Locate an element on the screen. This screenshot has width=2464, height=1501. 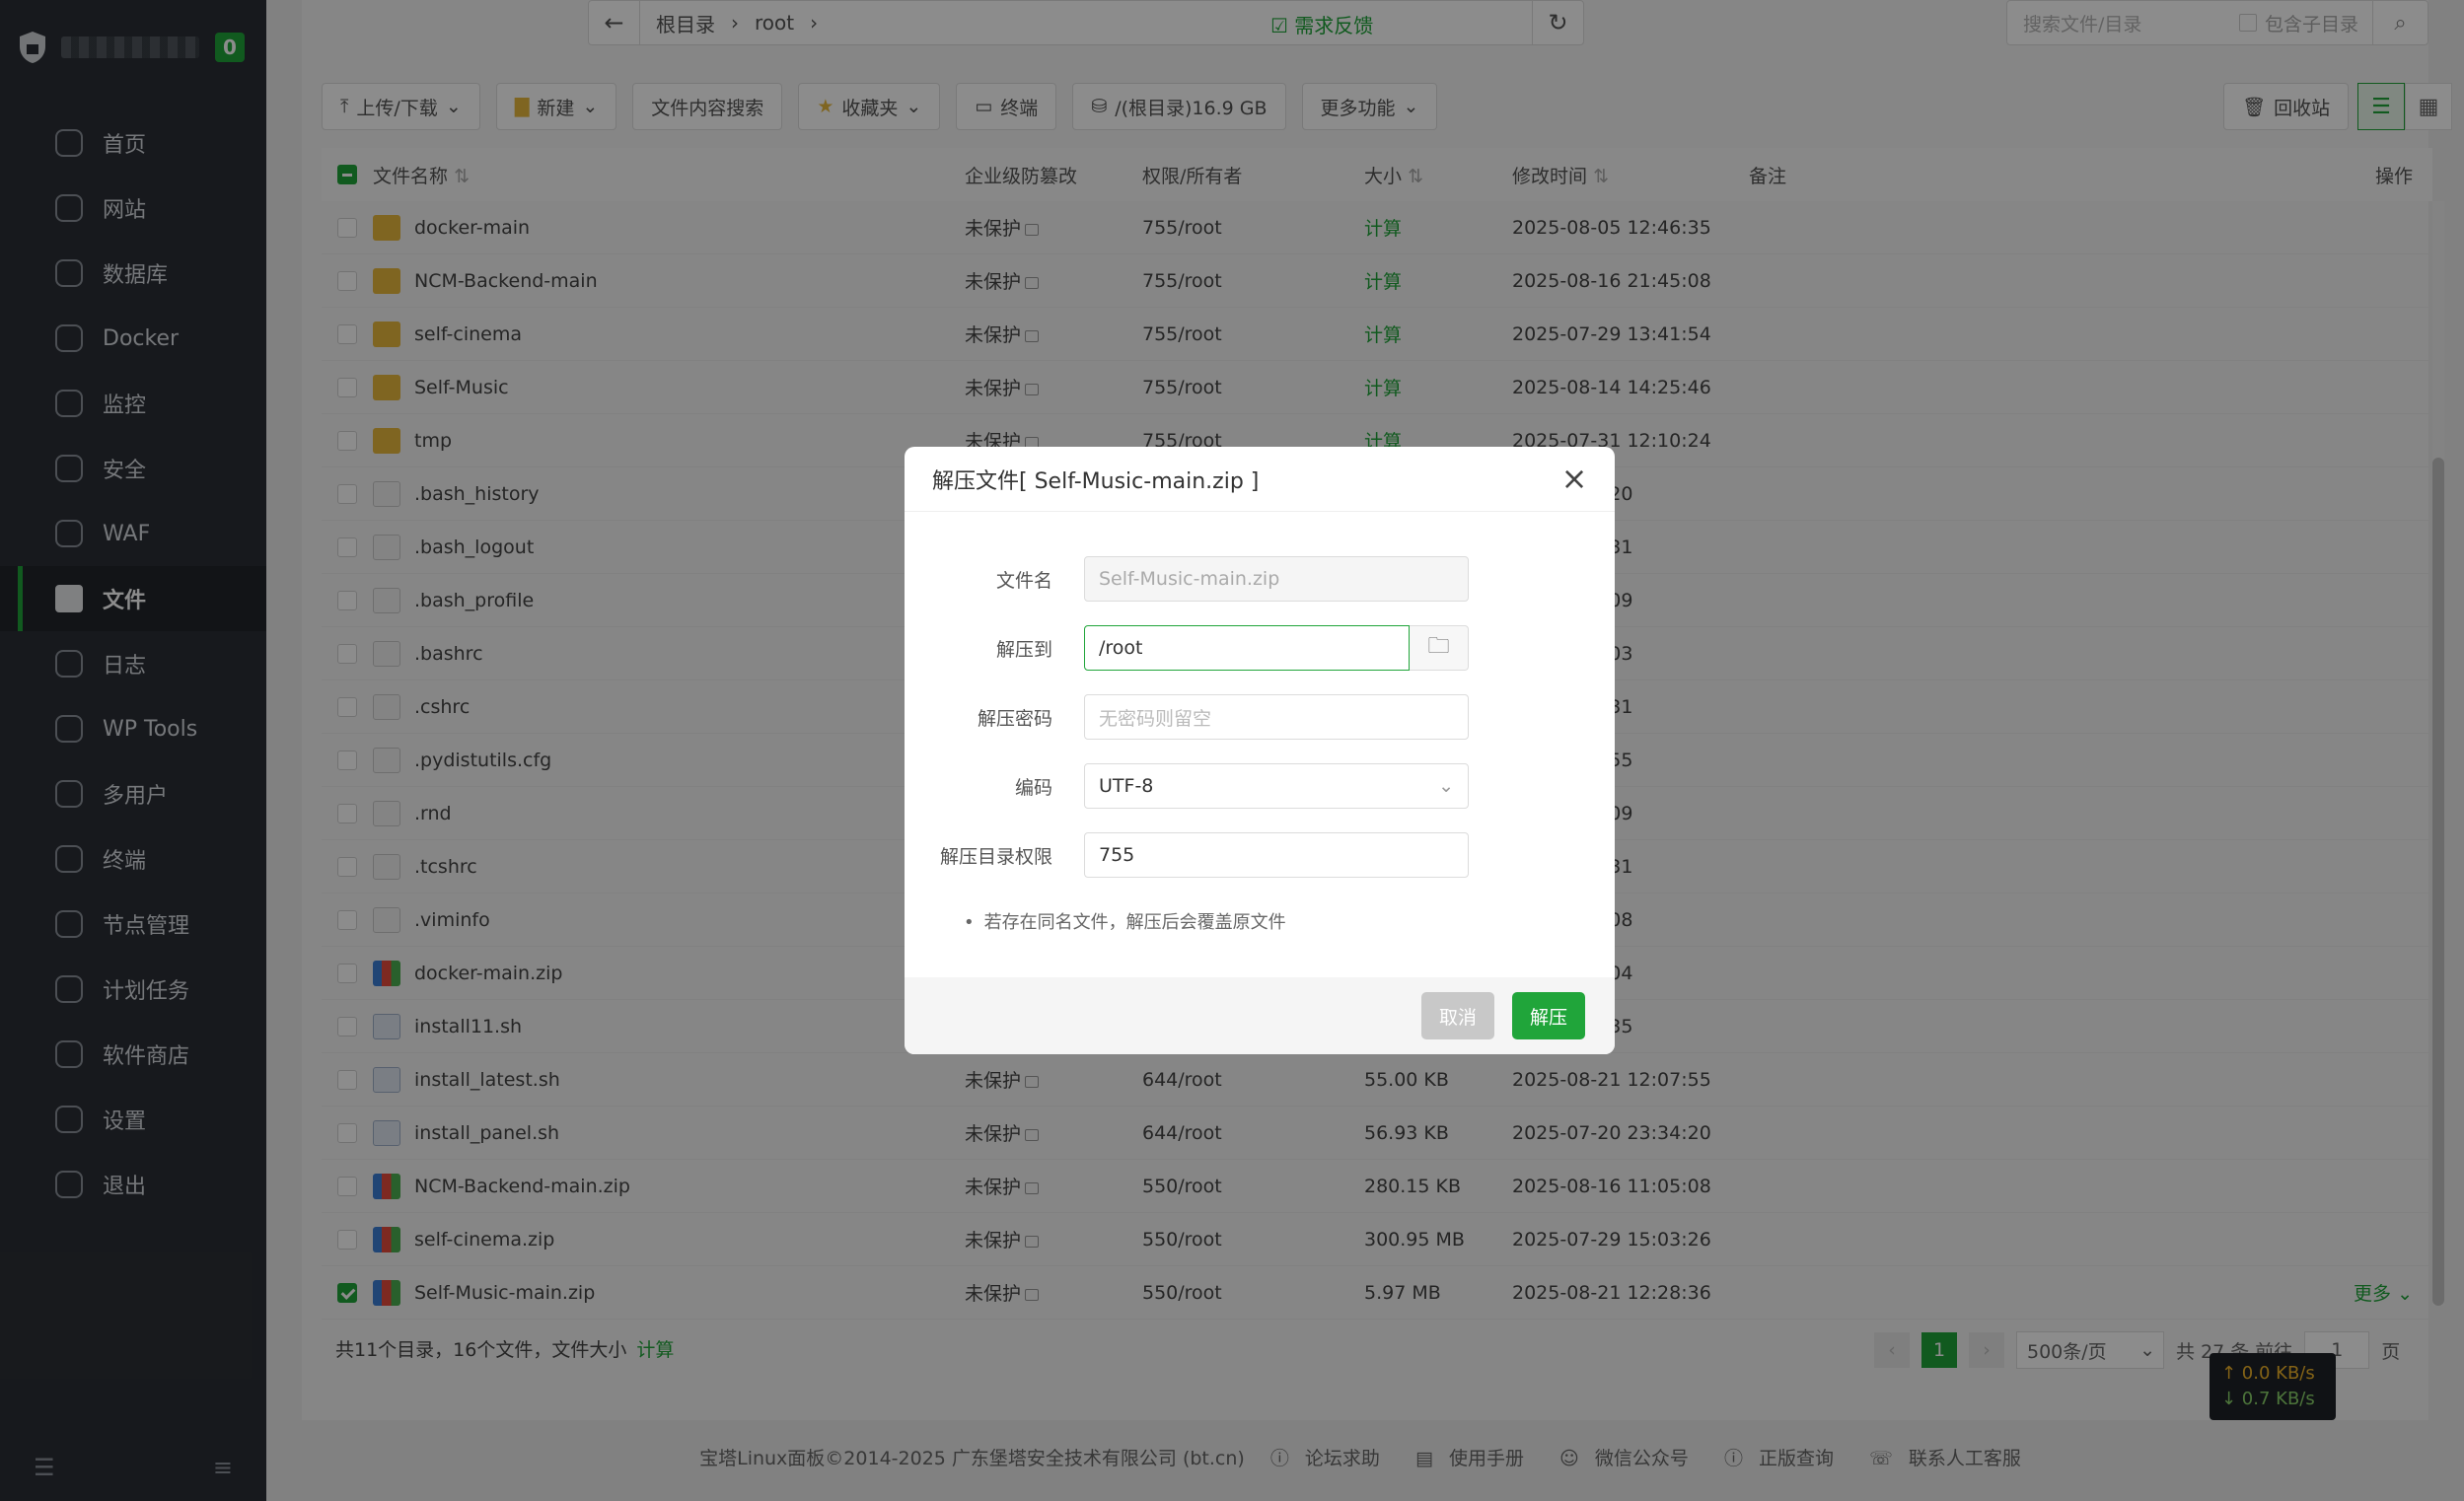
overwrite-note: 若存在同名文件，解压后会覆盖原文件 is located at coordinates (1260, 921).